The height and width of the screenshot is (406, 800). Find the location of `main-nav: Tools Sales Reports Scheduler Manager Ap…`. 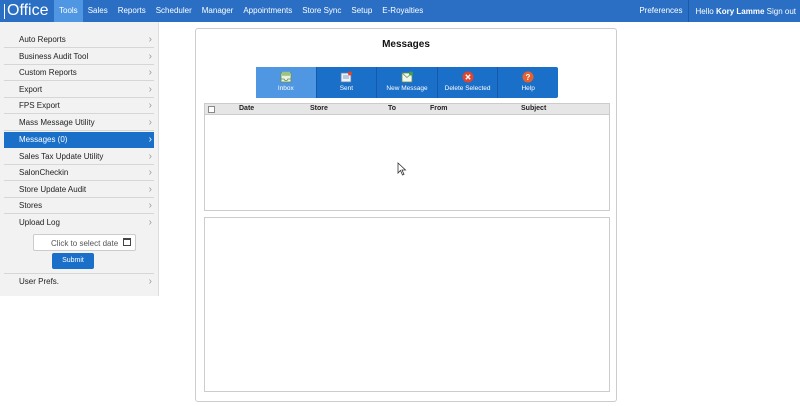

main-nav: Tools Sales Reports Scheduler Manager Ap… is located at coordinates (241, 11).